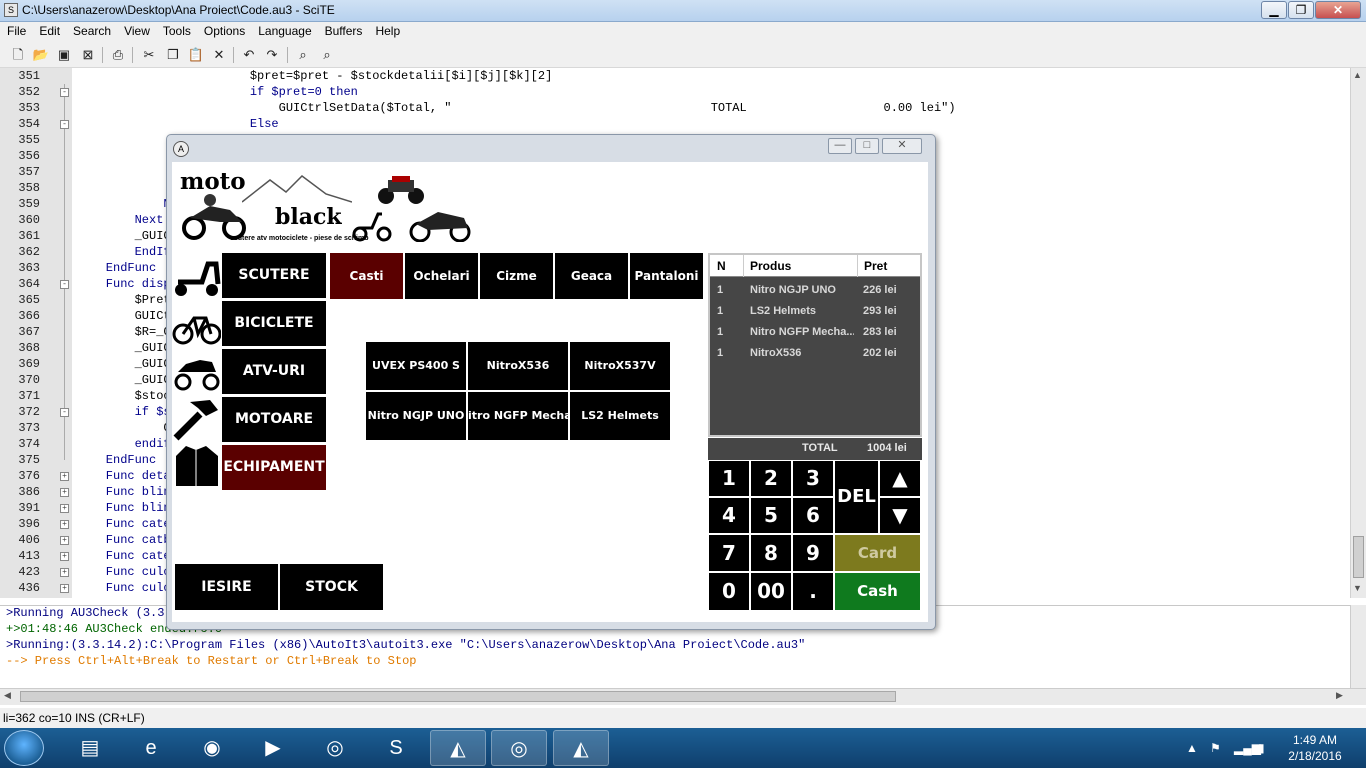 Image resolution: width=1366 pixels, height=768 pixels. Describe the element at coordinates (1338, 10) in the screenshot. I see `close-button: ✕` at that location.